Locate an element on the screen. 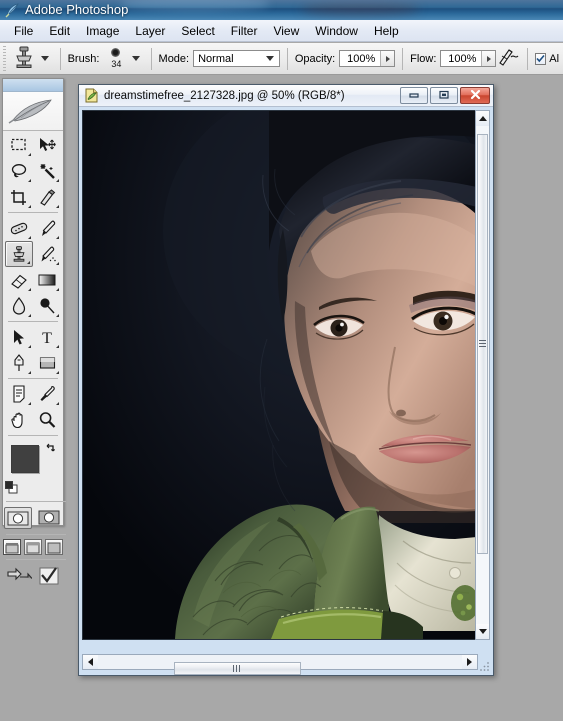 The image size is (563, 721). tool-rectangular-marquee is located at coordinates (19, 145).